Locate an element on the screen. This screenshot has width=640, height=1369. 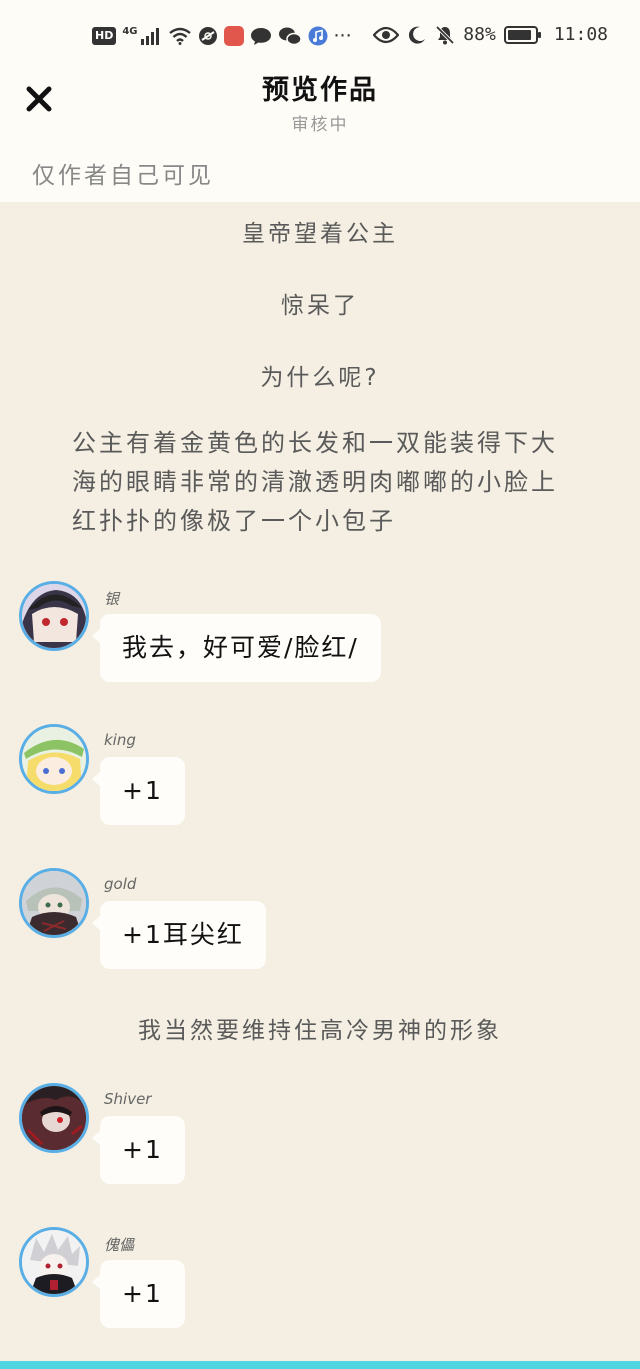
moon-icon is located at coordinates (417, 35).